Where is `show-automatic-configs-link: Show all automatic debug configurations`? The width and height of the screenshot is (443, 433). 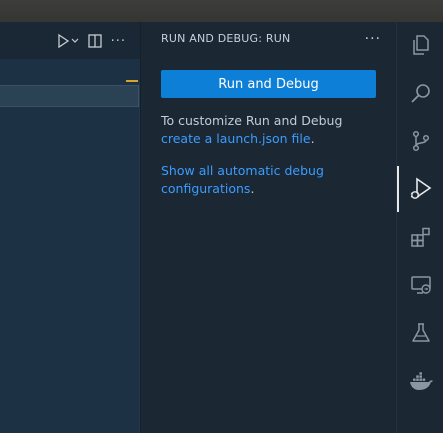
show-automatic-configs-link: Show all automatic debug configurations is located at coordinates (242, 179).